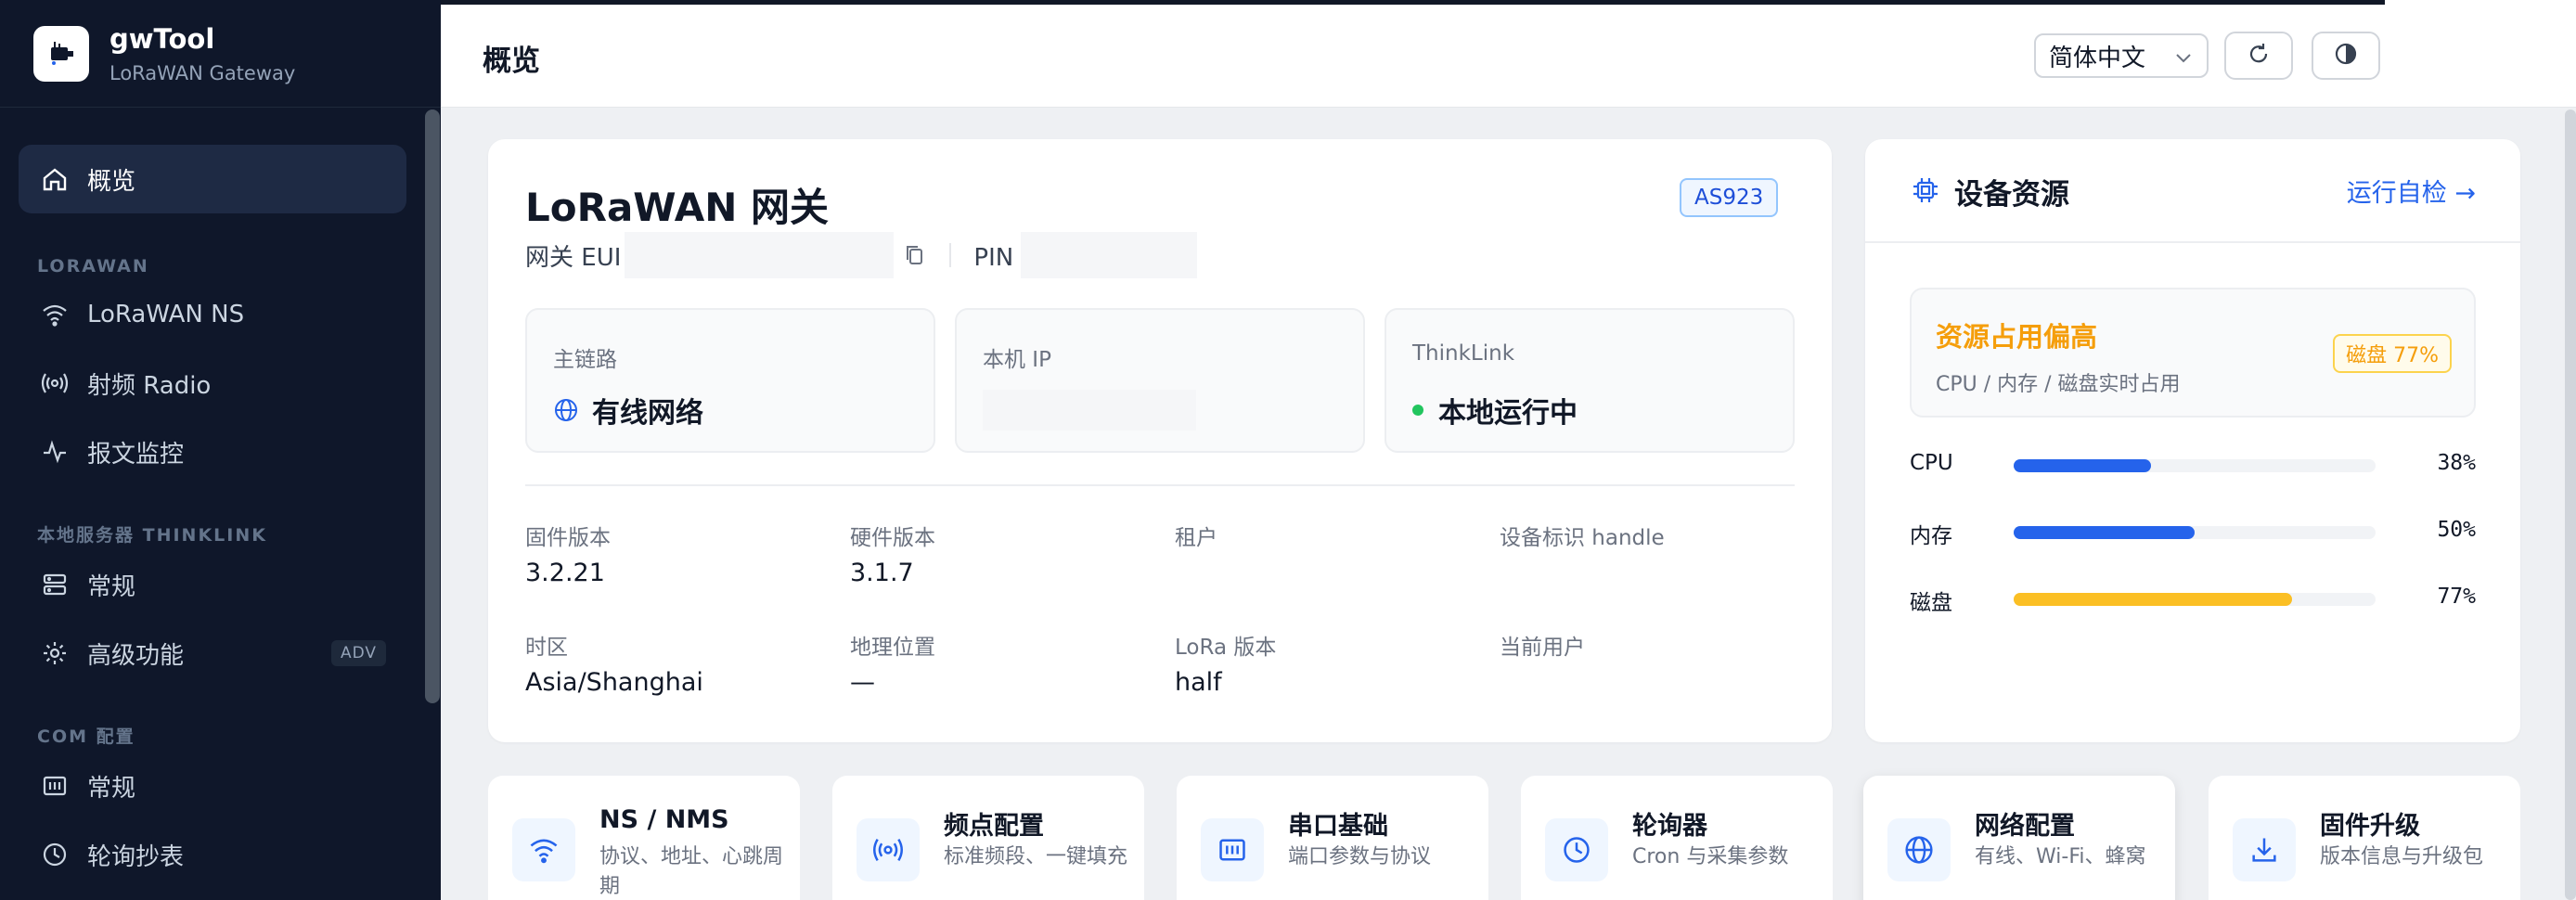  I want to click on shortcut-subtitle: Cron 与采集参数, so click(1711, 856).